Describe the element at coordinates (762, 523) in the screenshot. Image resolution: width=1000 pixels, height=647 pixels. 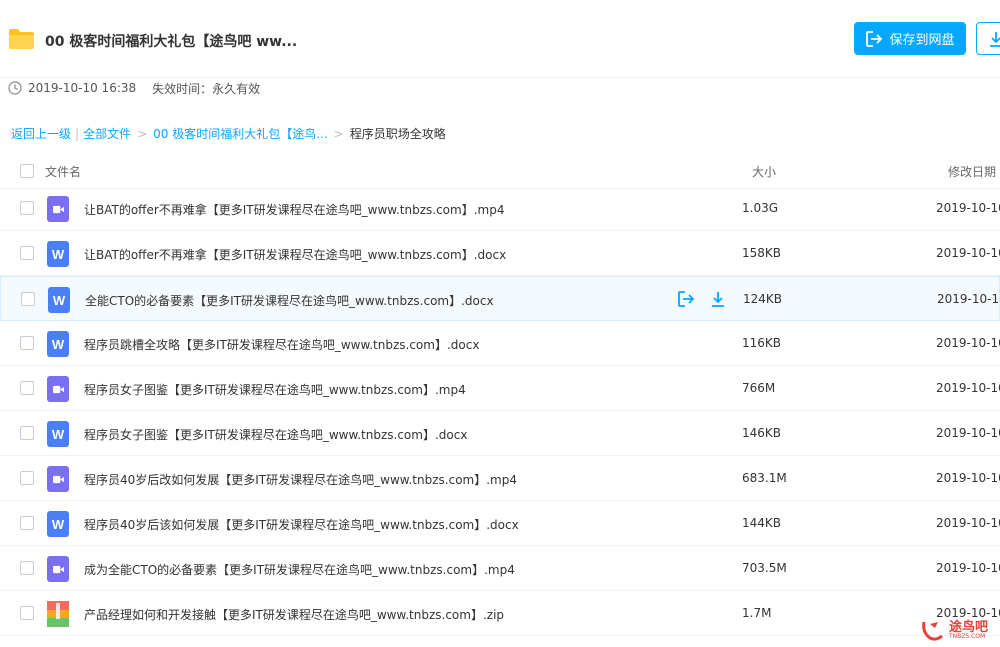
I see `file-size: 144KB` at that location.